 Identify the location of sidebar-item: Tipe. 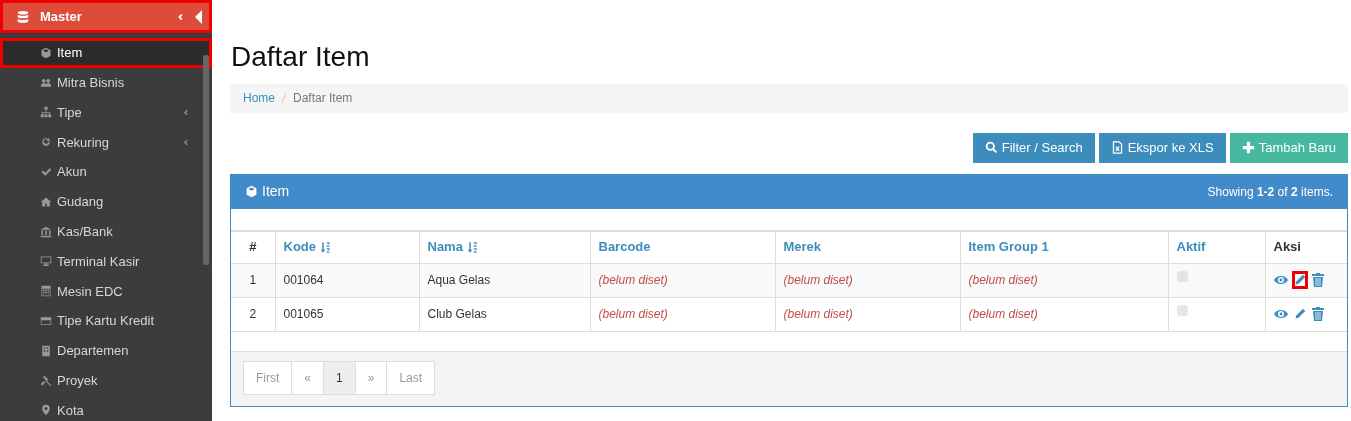
(106, 112).